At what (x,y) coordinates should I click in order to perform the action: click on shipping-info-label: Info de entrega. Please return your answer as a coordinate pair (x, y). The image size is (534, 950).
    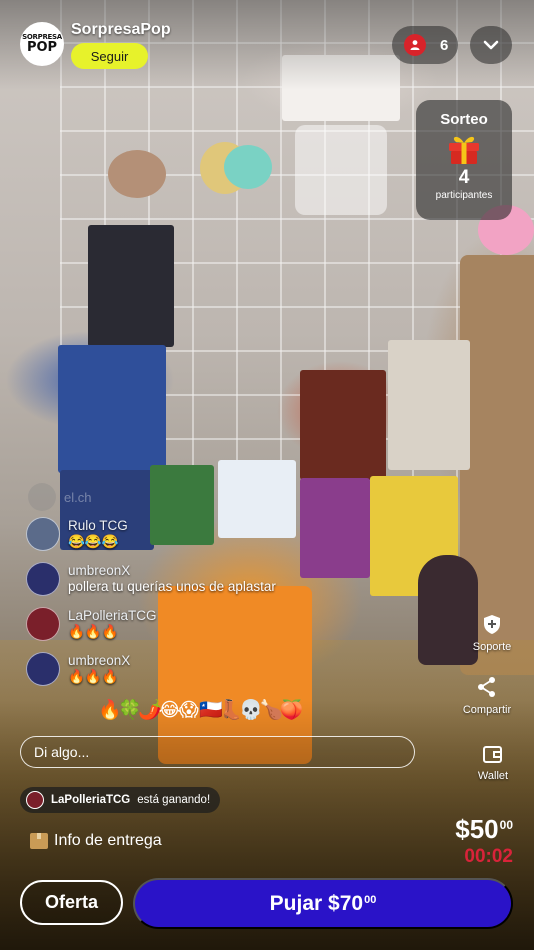
    Looking at the image, I should click on (108, 840).